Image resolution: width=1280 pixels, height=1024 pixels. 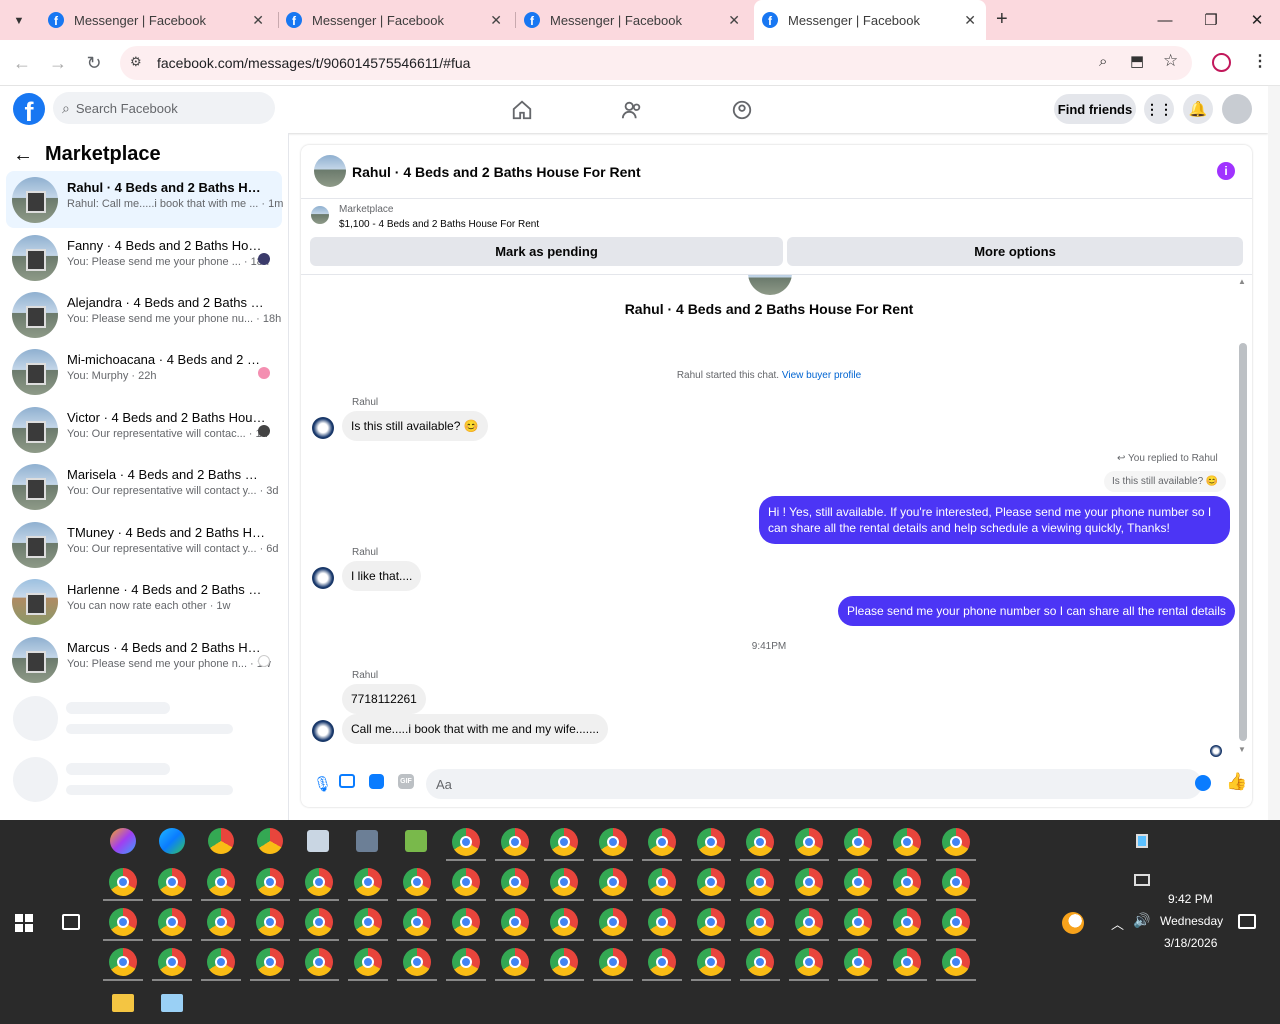 I want to click on start-button-icon, so click(x=24, y=923).